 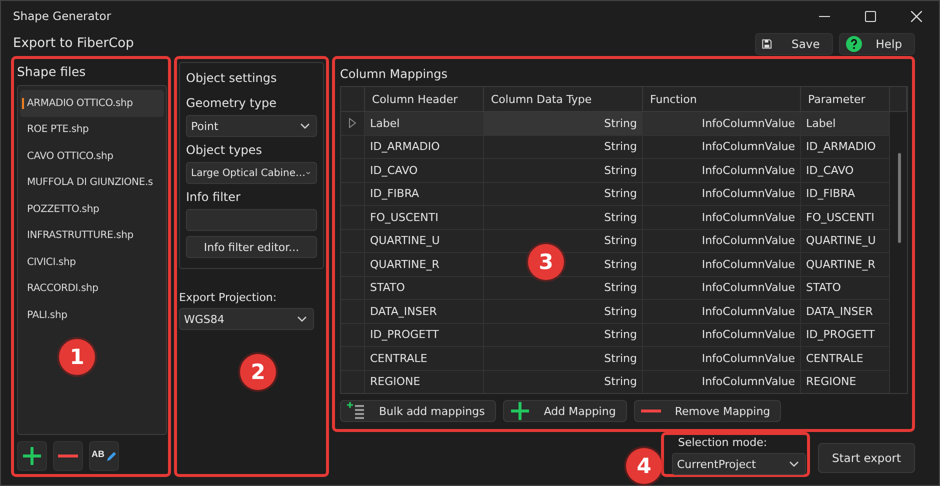 I want to click on row-header, so click(x=353, y=124).